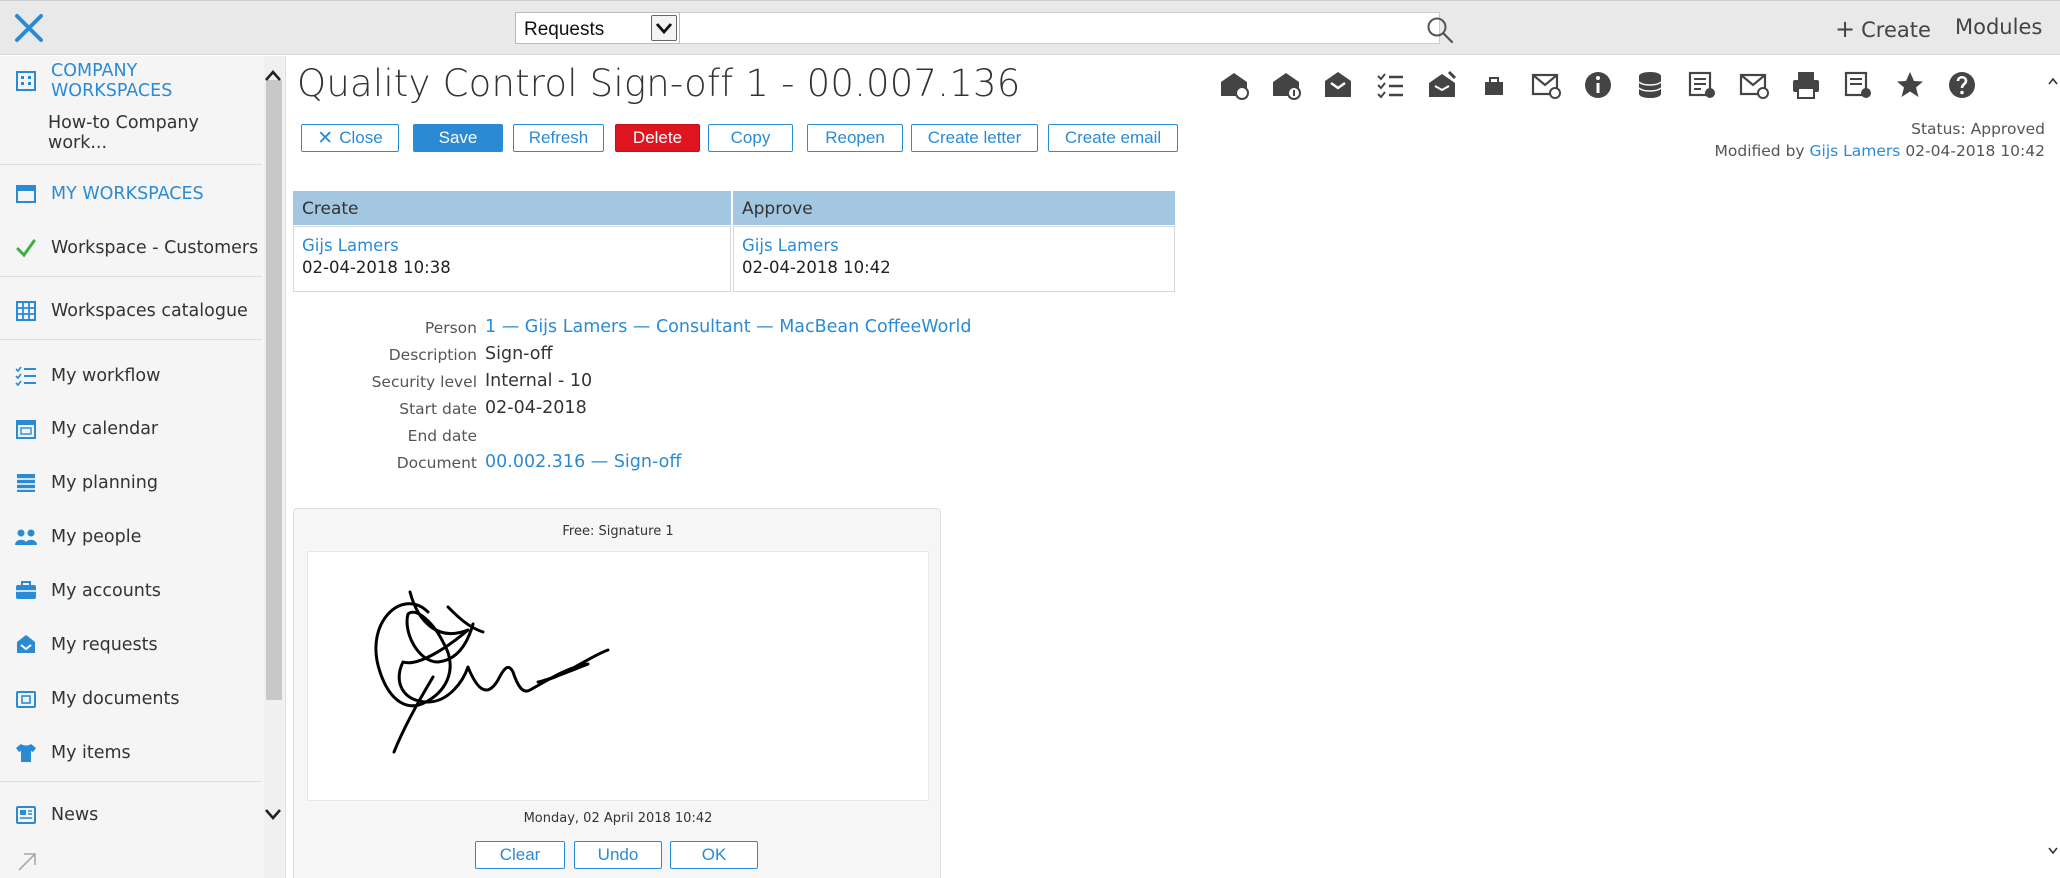 The image size is (2060, 878). I want to click on database-icon, so click(1650, 85).